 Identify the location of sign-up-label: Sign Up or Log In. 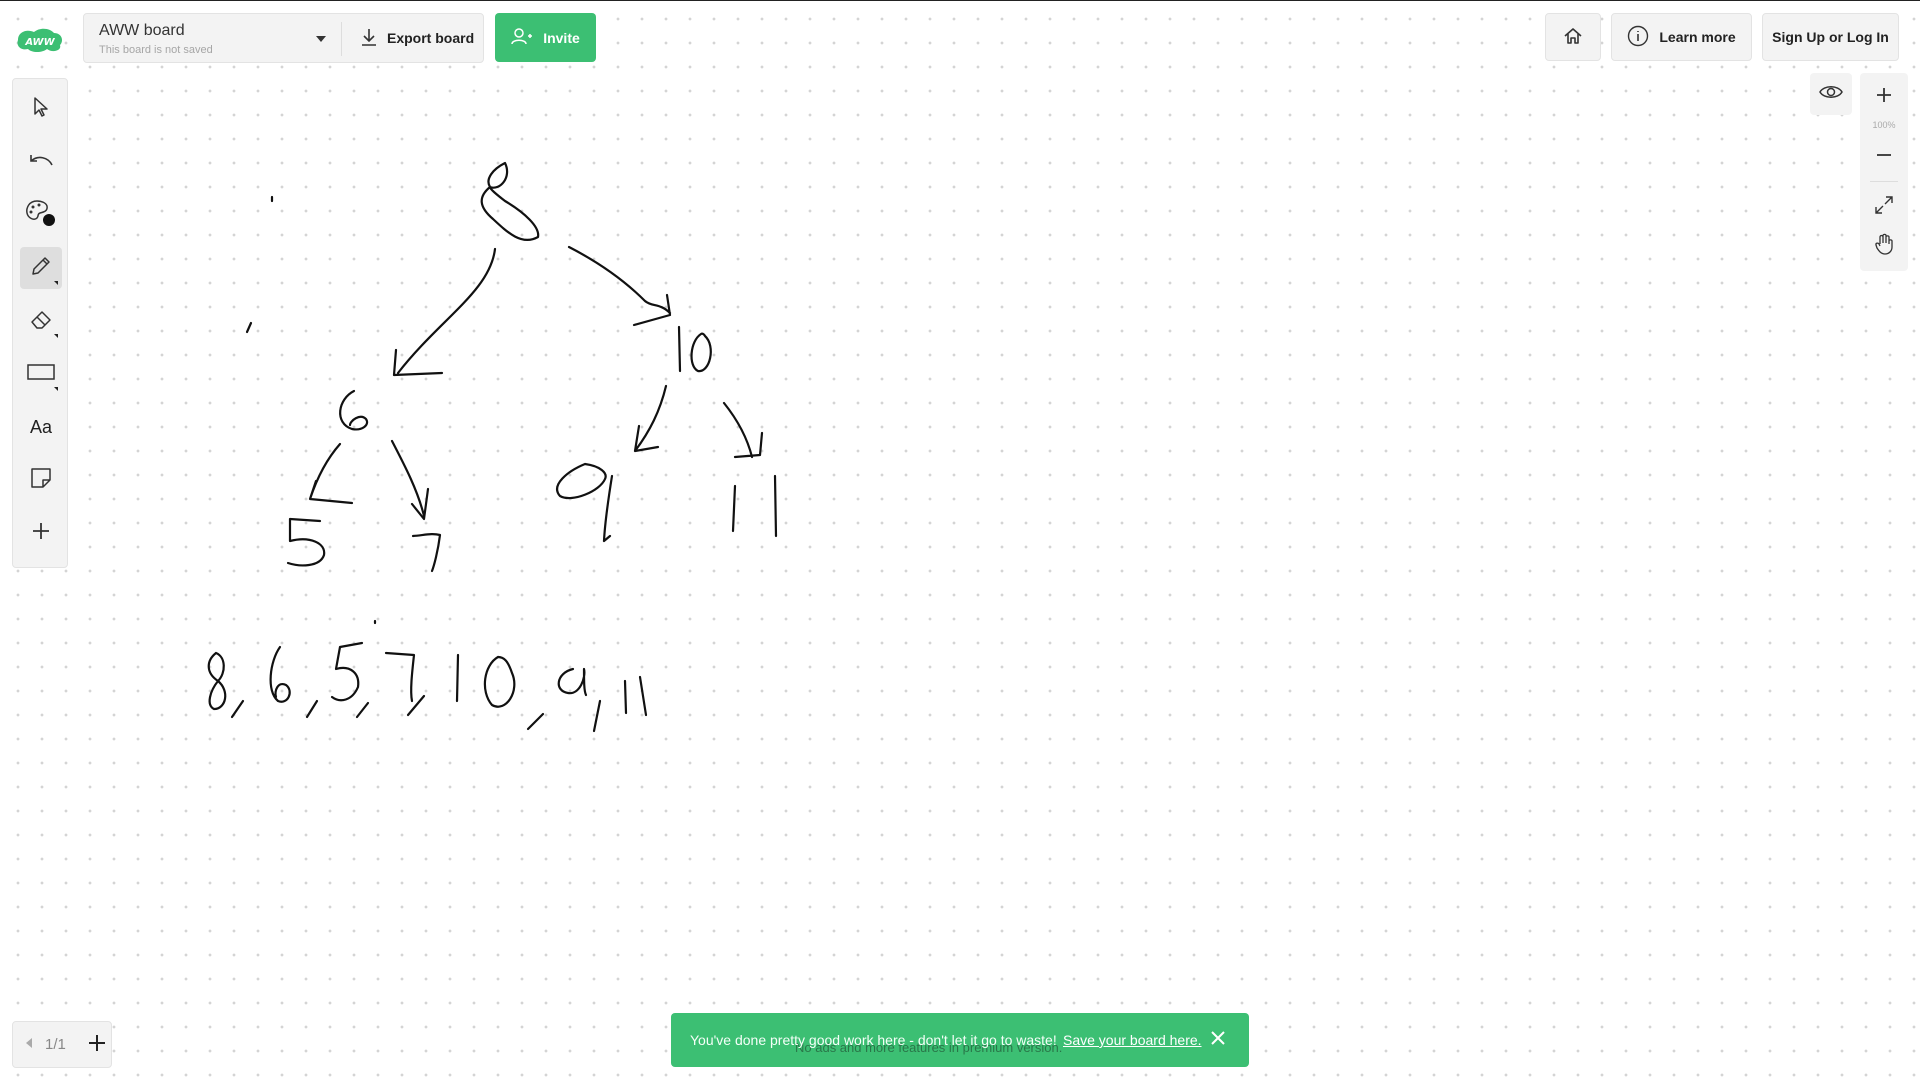
(1830, 37).